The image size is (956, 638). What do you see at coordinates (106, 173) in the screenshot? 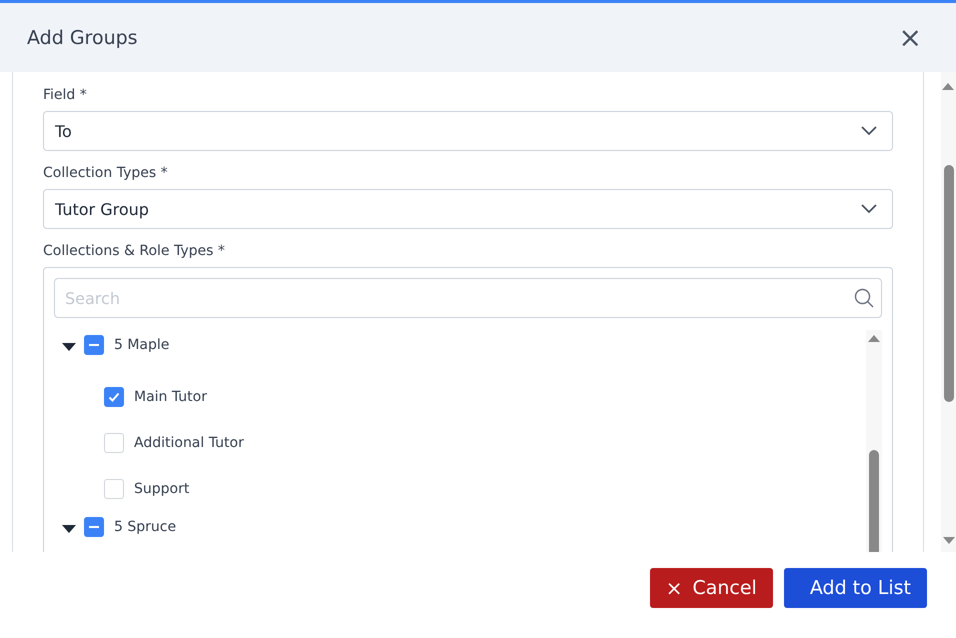
I see `field-label: Collection Types *` at bounding box center [106, 173].